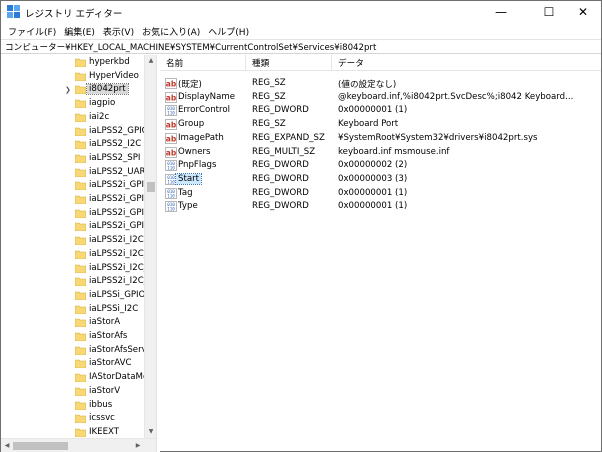 The image size is (602, 452). What do you see at coordinates (72, 145) in the screenshot?
I see `tree-item: iaLPSS2_I2C` at bounding box center [72, 145].